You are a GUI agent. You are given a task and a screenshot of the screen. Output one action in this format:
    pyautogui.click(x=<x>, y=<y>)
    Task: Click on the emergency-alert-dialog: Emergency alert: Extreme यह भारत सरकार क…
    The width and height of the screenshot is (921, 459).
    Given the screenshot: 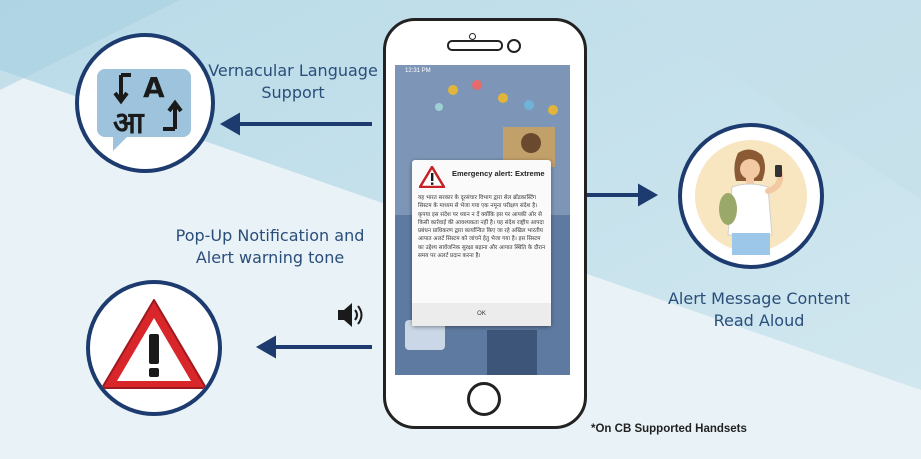 What is the action you would take?
    pyautogui.click(x=481, y=243)
    